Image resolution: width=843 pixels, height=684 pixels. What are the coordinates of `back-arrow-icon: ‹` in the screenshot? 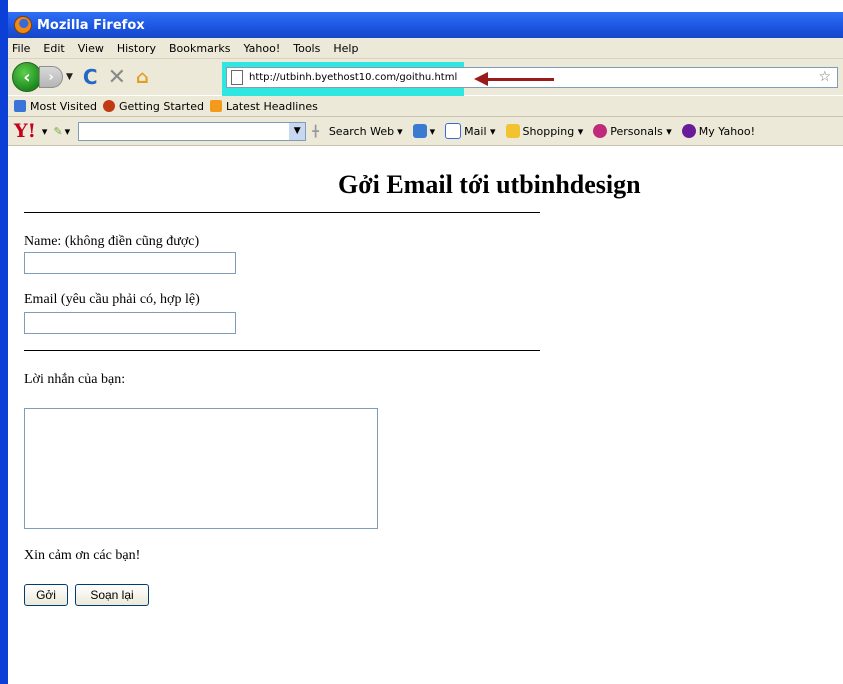 It's located at (27, 77).